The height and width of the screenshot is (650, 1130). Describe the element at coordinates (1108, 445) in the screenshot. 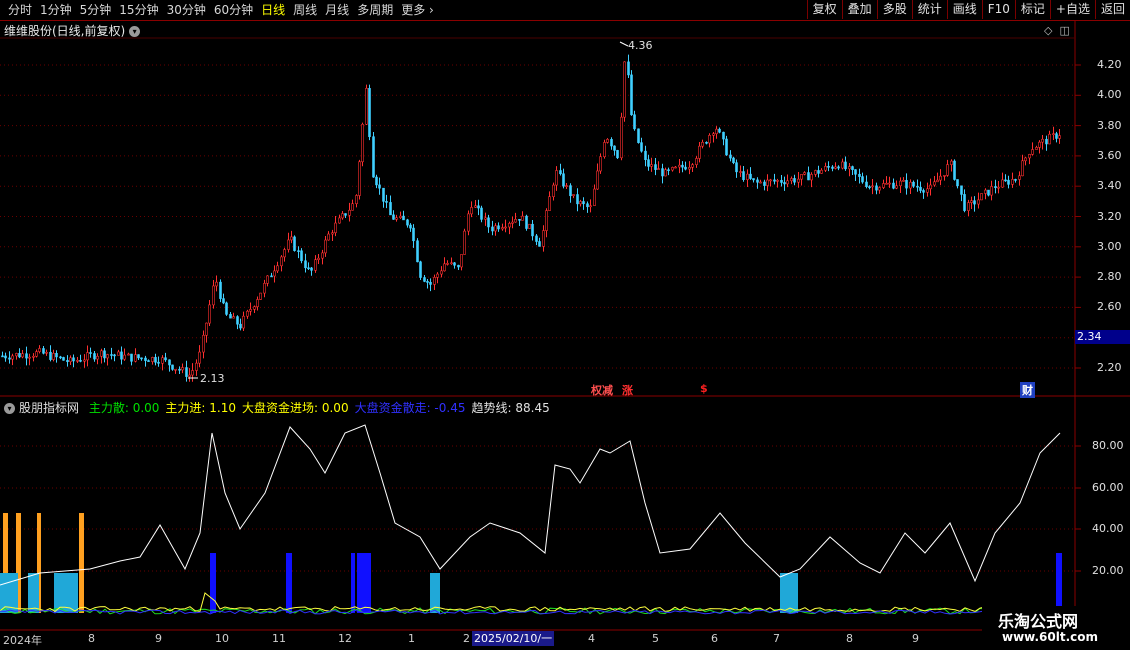

I see `indicator-tick: 80.00` at that location.